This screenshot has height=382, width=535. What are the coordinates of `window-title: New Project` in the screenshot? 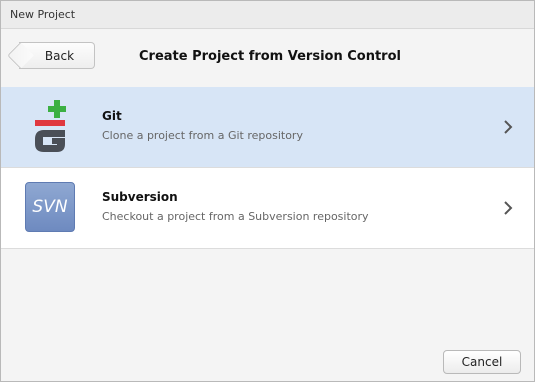 It's located at (43, 14).